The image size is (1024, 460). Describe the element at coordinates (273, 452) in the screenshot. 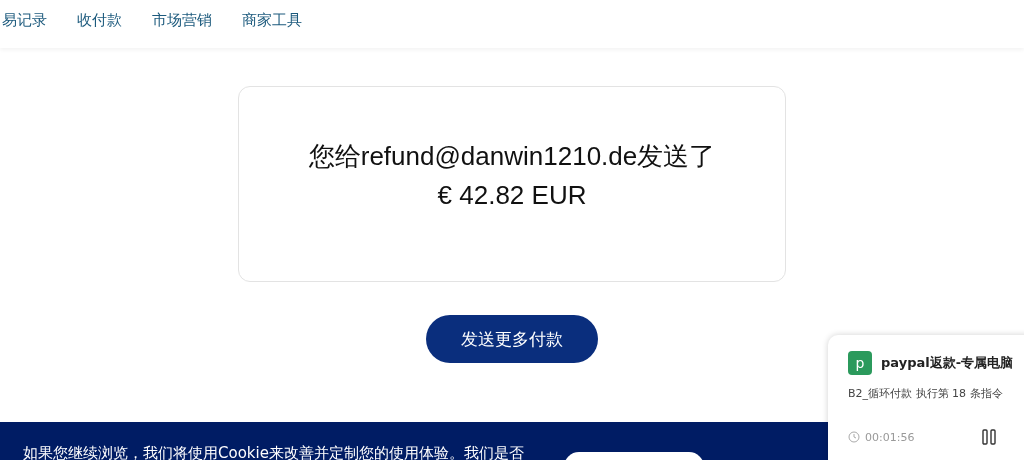

I see `cookie-text: 如果您继续浏览，我们将使用Cookie来改善并定制您的使用体验。我们是否` at that location.